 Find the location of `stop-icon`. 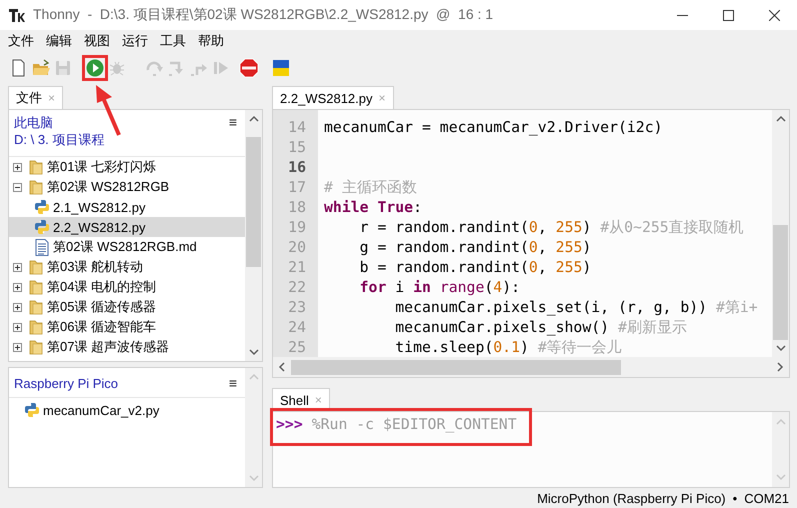

stop-icon is located at coordinates (249, 68).